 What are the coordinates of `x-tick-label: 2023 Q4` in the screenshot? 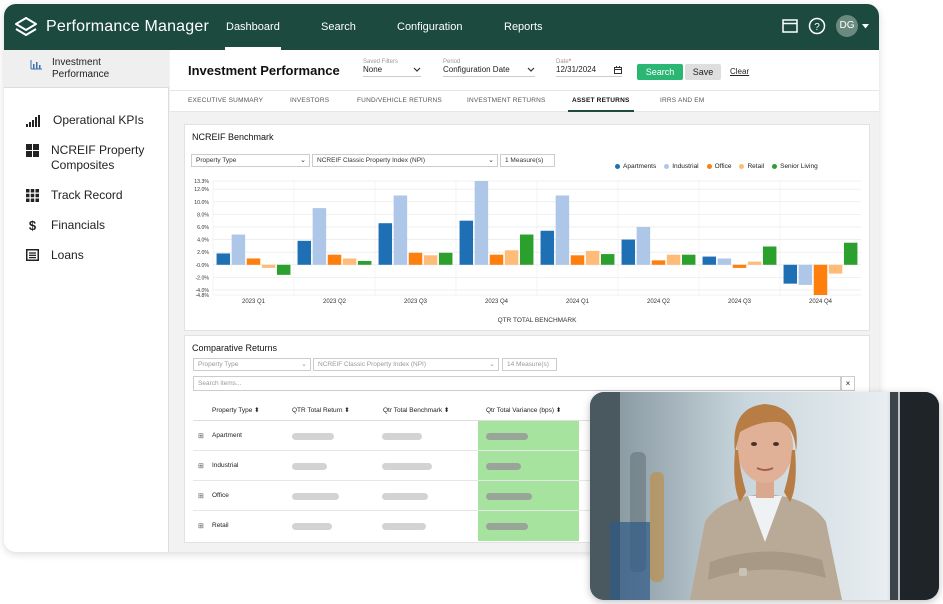 It's located at (497, 302).